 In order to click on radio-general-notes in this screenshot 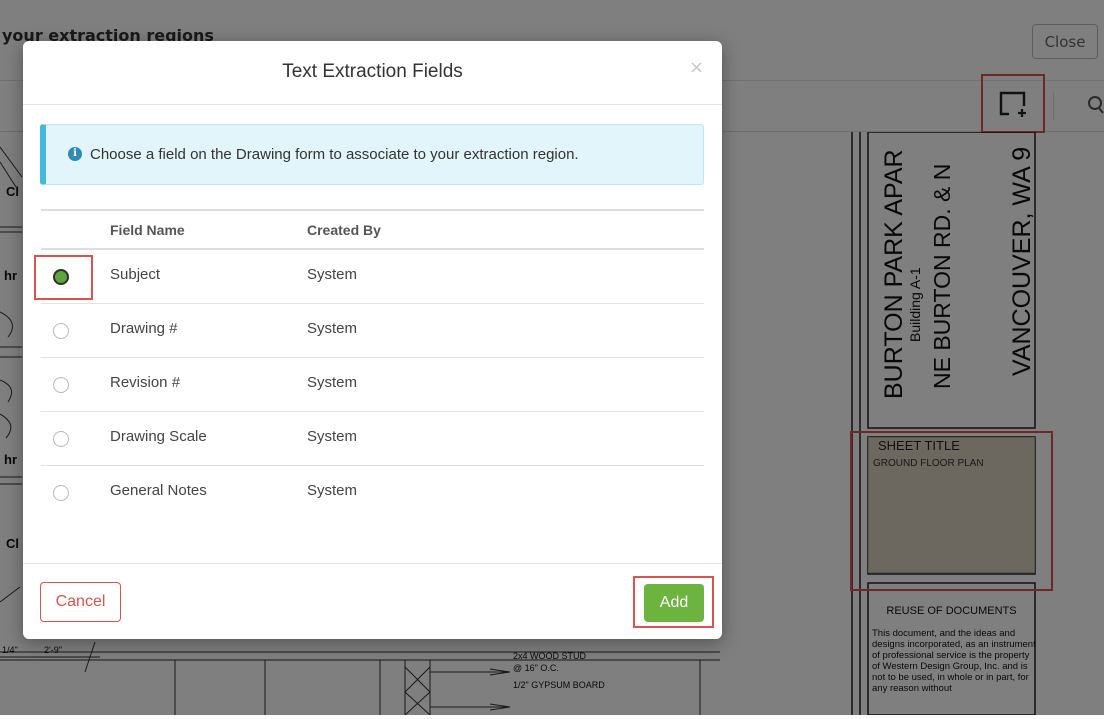, I will do `click(61, 493)`.